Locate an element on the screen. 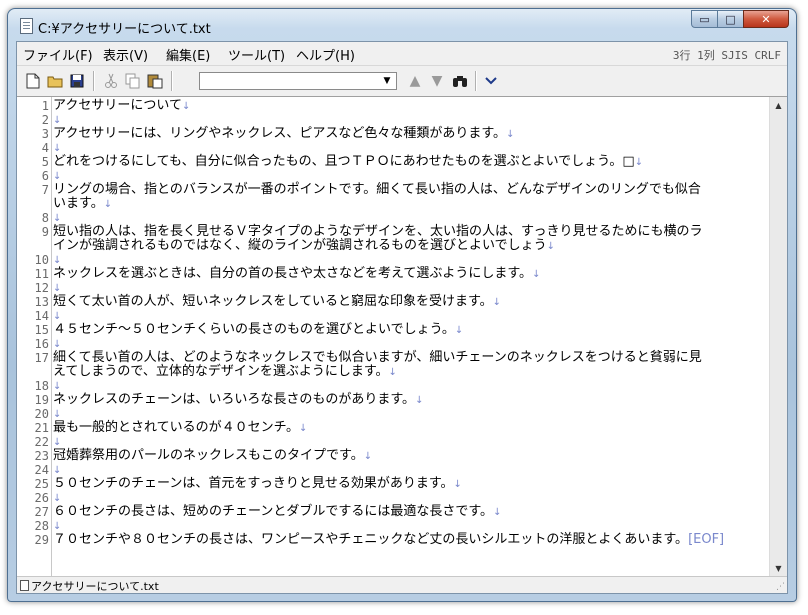 This screenshot has width=808, height=615. editor-line: インが強調されるものではなく、縦のラインが強調されるものを選びとよいでしょう↓ is located at coordinates (393, 246).